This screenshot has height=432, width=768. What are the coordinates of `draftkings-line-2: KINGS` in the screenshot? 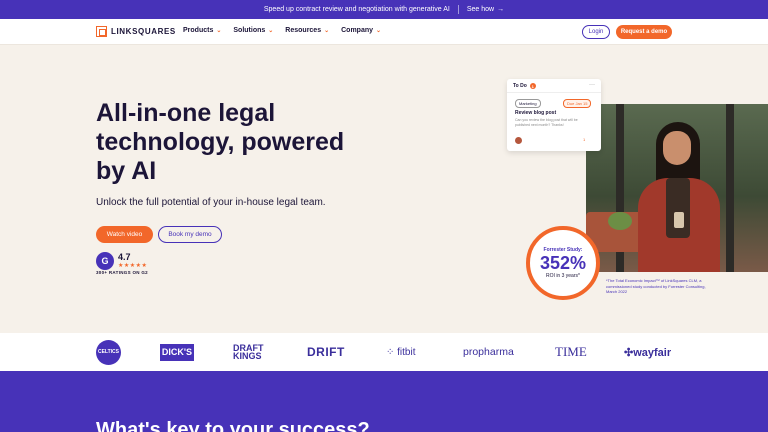 It's located at (247, 356).